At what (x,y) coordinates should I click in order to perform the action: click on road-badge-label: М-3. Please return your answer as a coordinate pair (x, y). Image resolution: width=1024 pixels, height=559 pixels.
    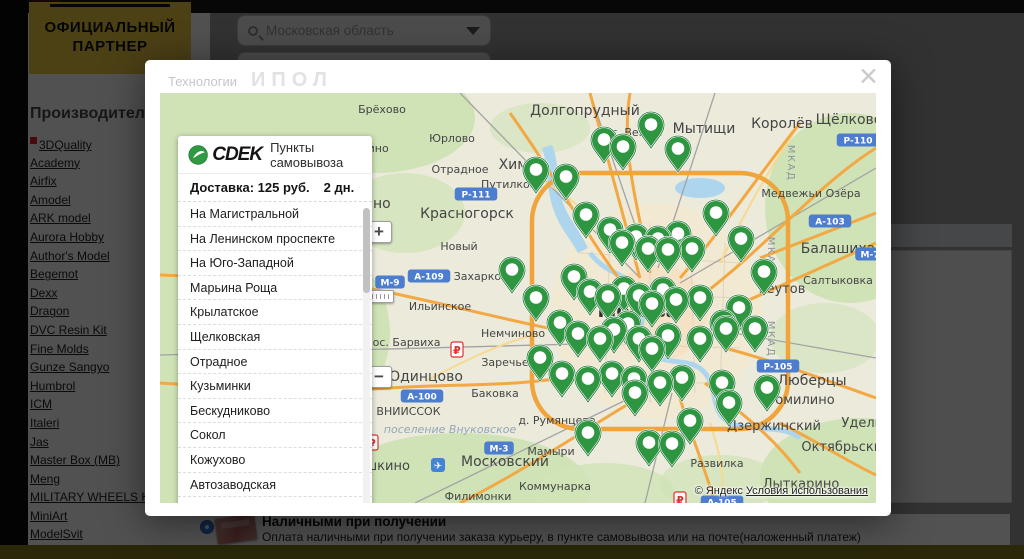
    Looking at the image, I should click on (499, 450).